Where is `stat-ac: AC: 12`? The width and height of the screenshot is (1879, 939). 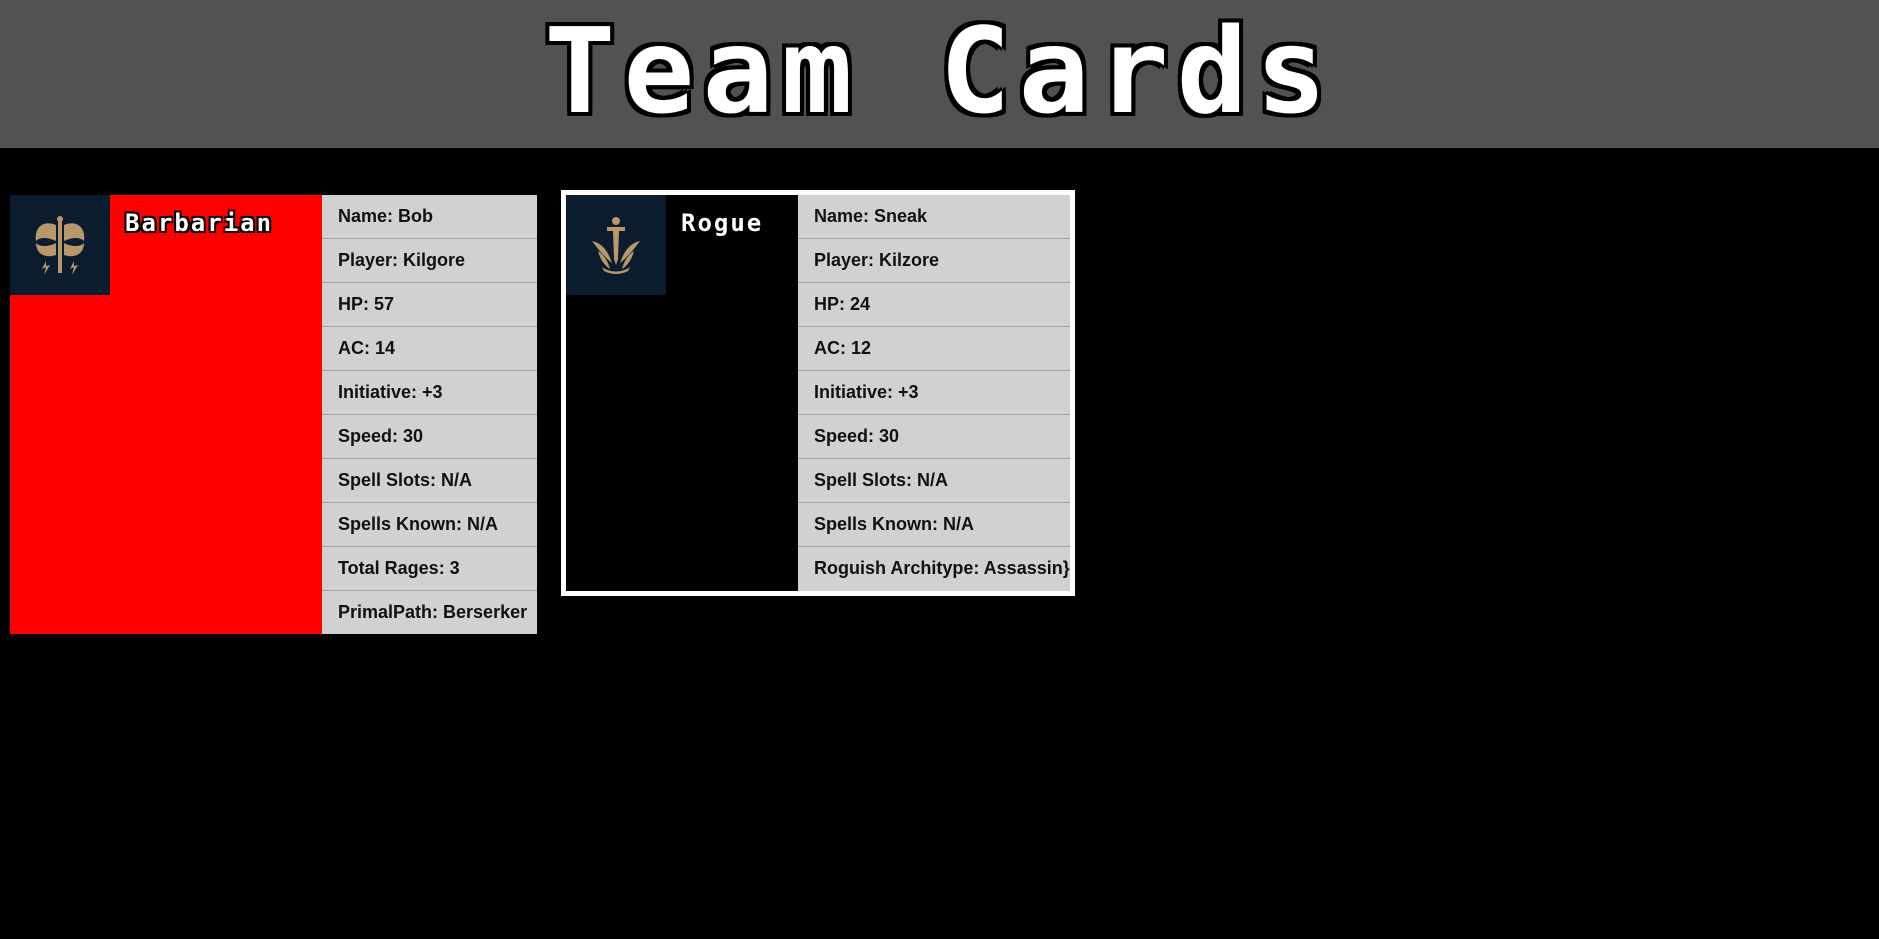
stat-ac: AC: 12 is located at coordinates (934, 349).